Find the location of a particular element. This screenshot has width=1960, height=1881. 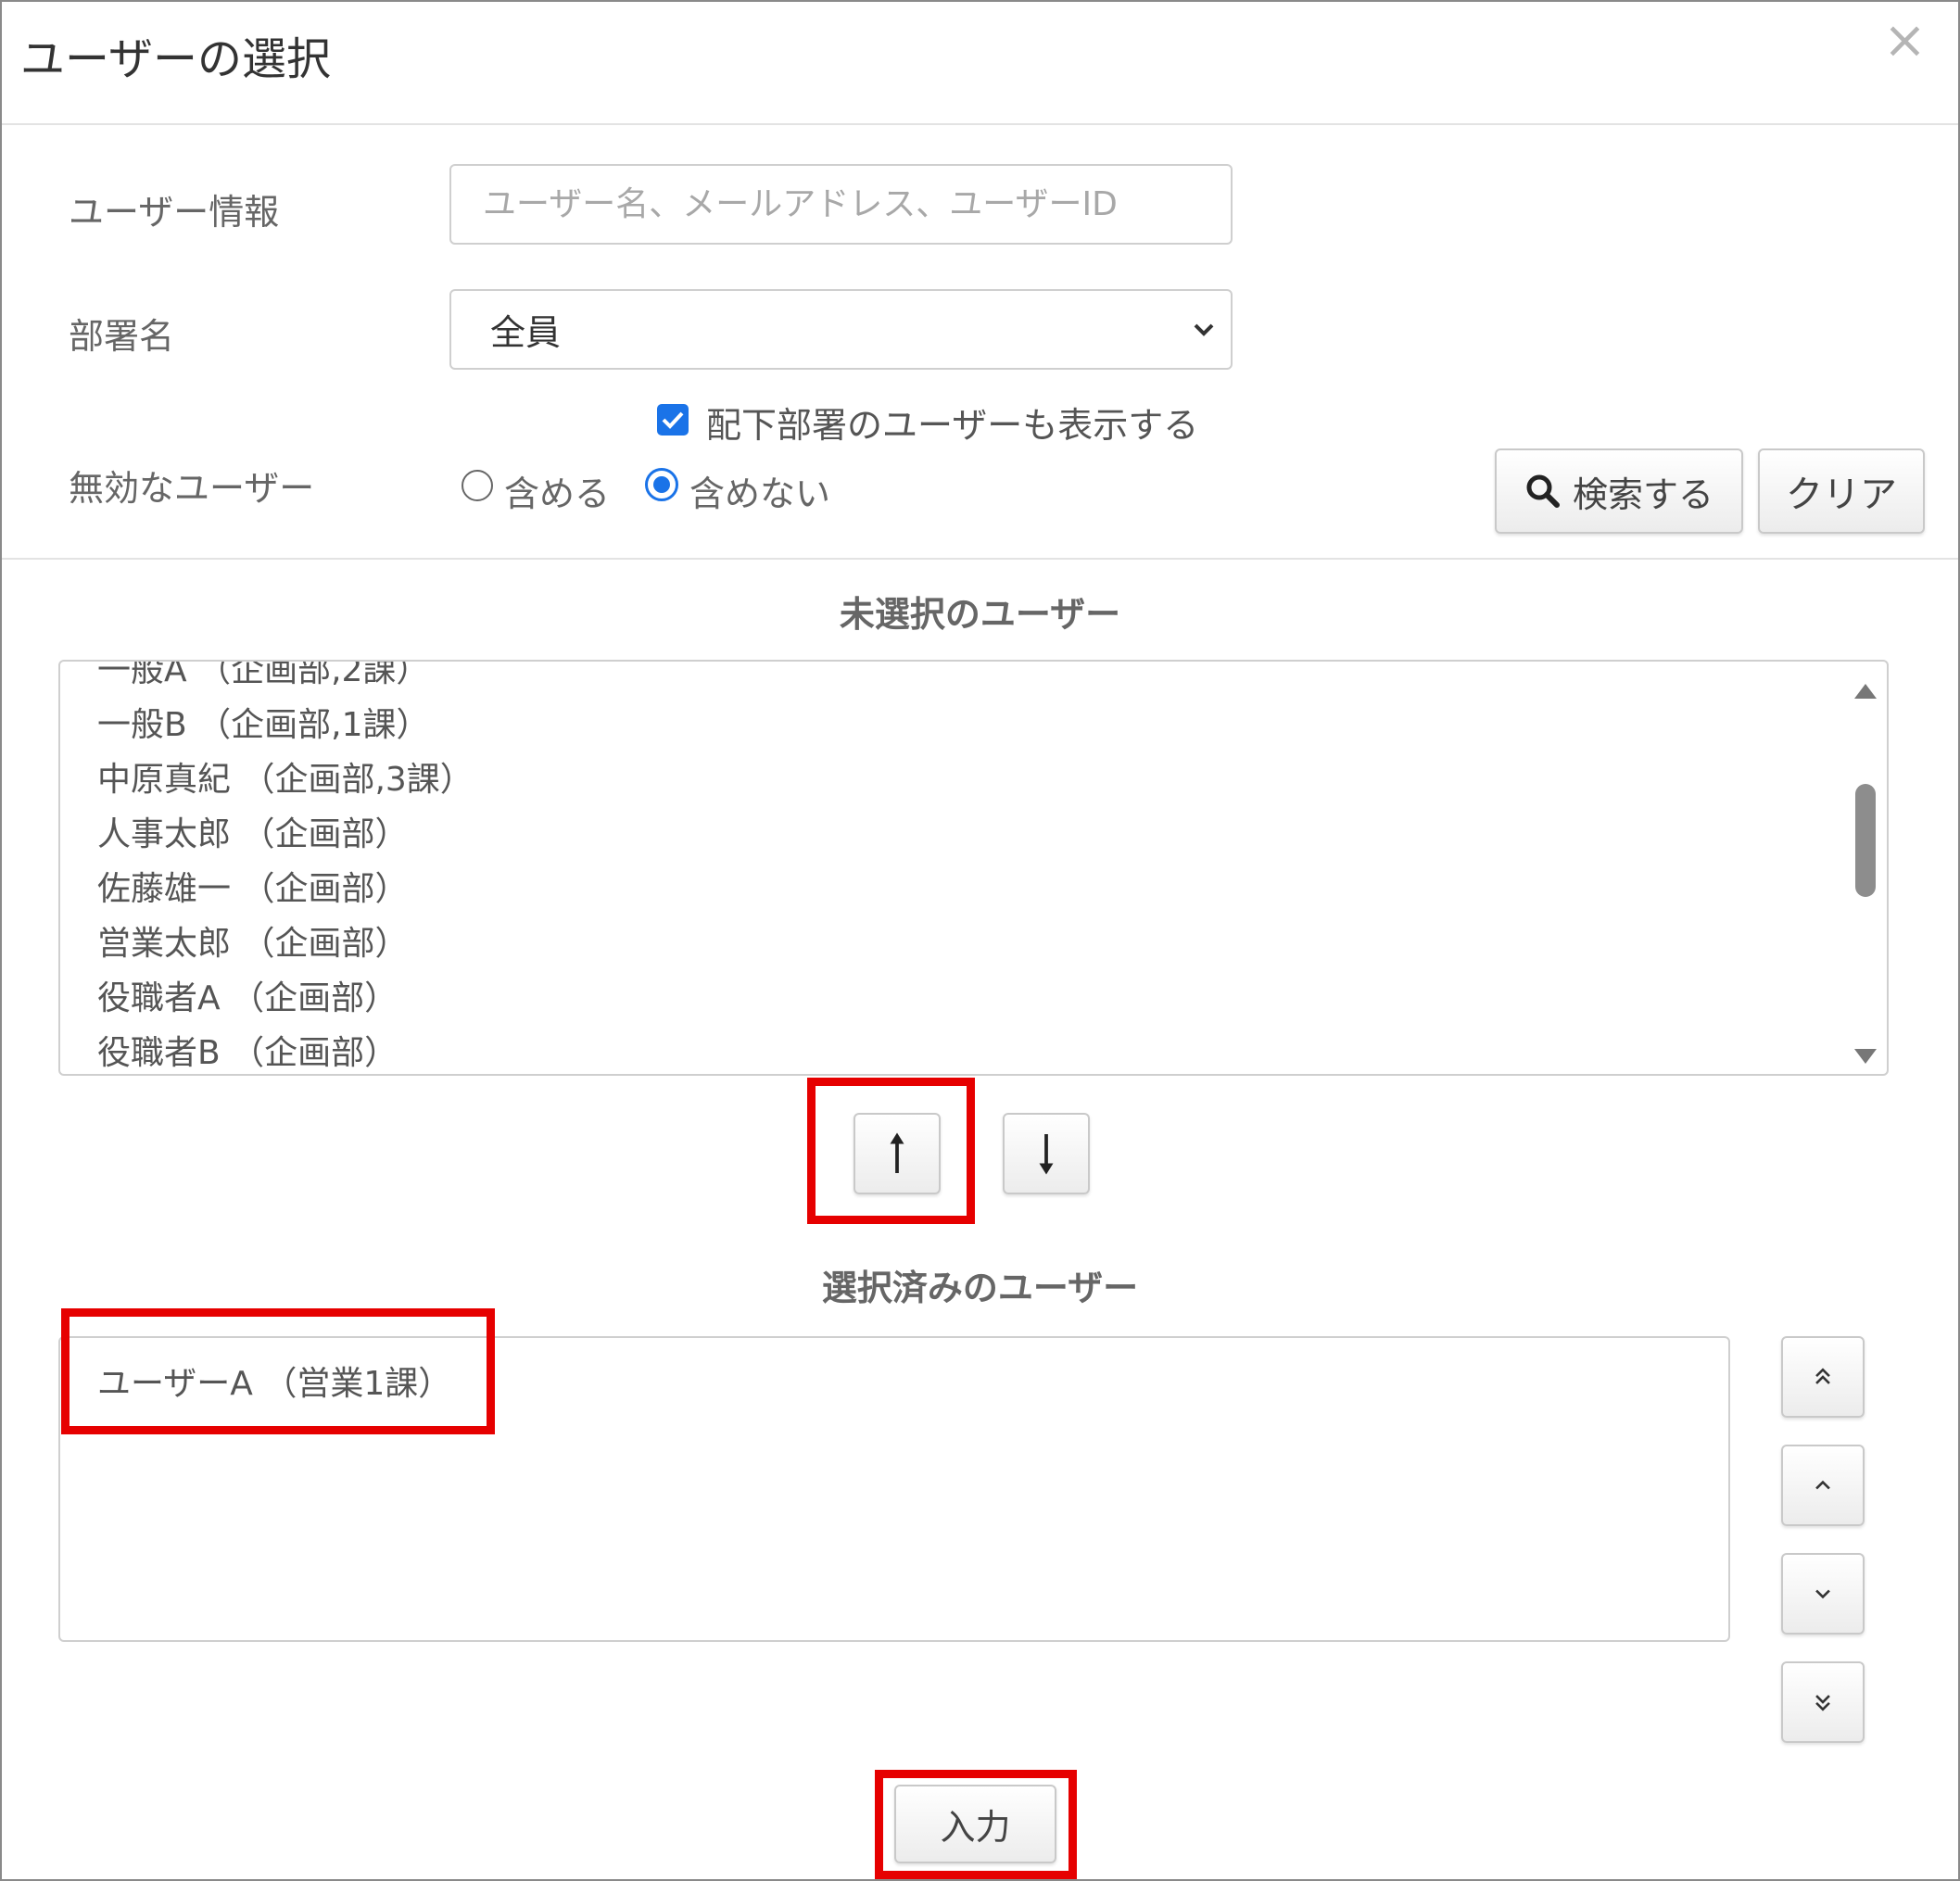

check-icon is located at coordinates (673, 420).